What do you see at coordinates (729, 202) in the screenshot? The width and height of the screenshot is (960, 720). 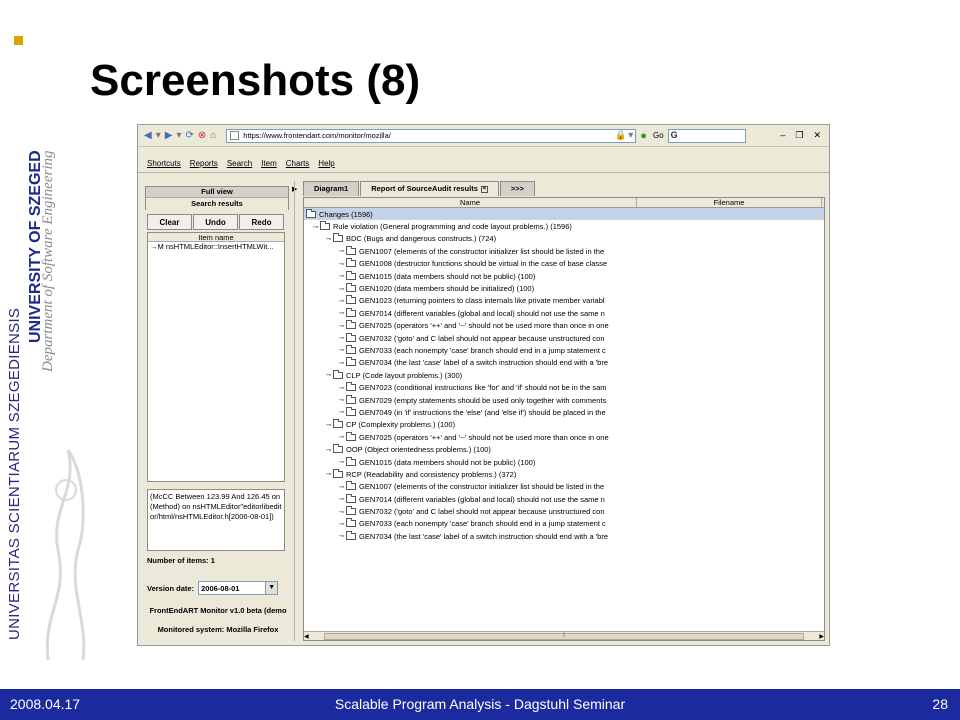 I see `column-filename: Filename` at bounding box center [729, 202].